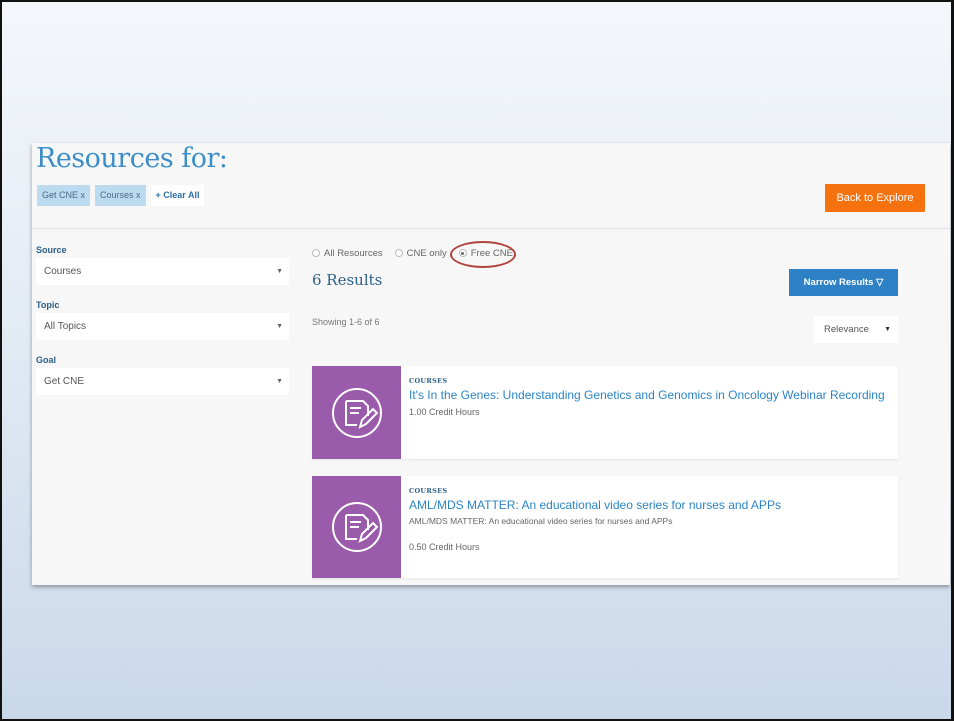 The image size is (954, 721). What do you see at coordinates (875, 198) in the screenshot?
I see `back-to-explore-button: Back to Explore` at bounding box center [875, 198].